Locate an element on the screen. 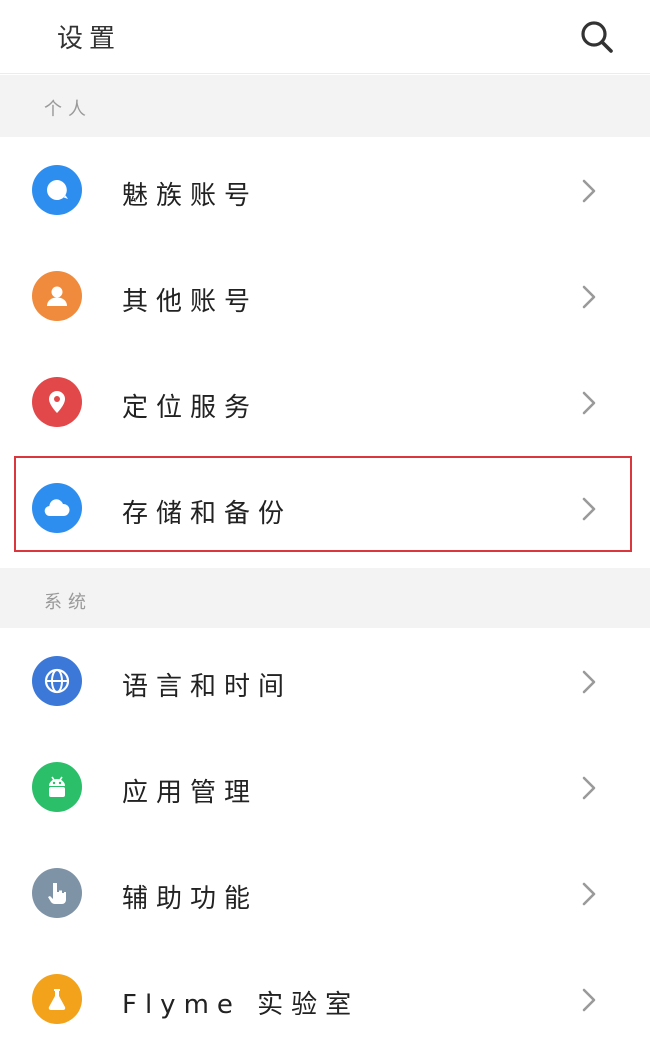  settings-item-flyme-account: 魅族账号 is located at coordinates (325, 190).